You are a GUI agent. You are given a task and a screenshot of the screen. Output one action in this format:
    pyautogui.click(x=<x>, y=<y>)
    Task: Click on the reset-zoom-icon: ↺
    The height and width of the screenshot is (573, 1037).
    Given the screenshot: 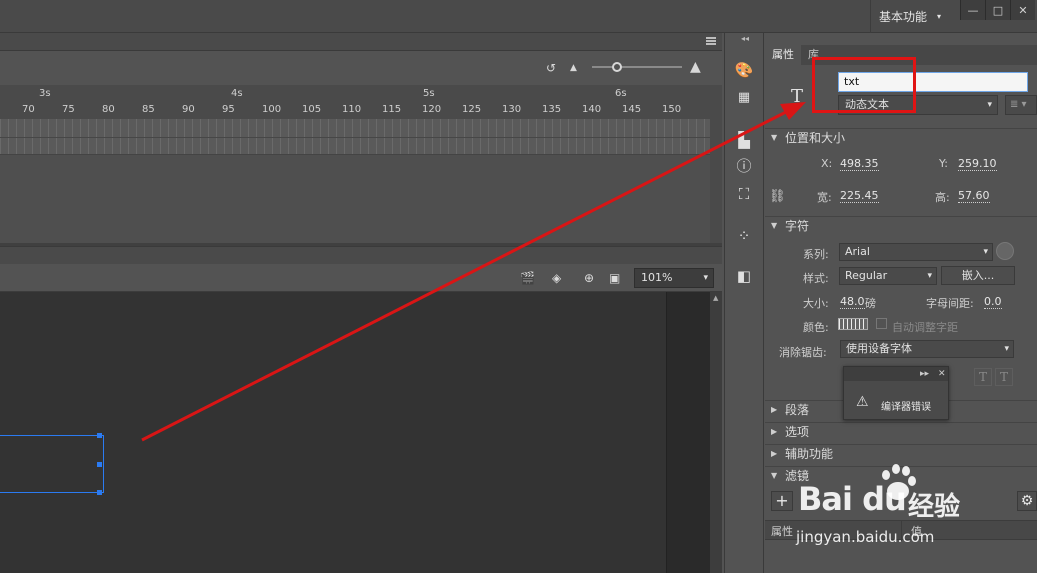 What is the action you would take?
    pyautogui.click(x=551, y=68)
    